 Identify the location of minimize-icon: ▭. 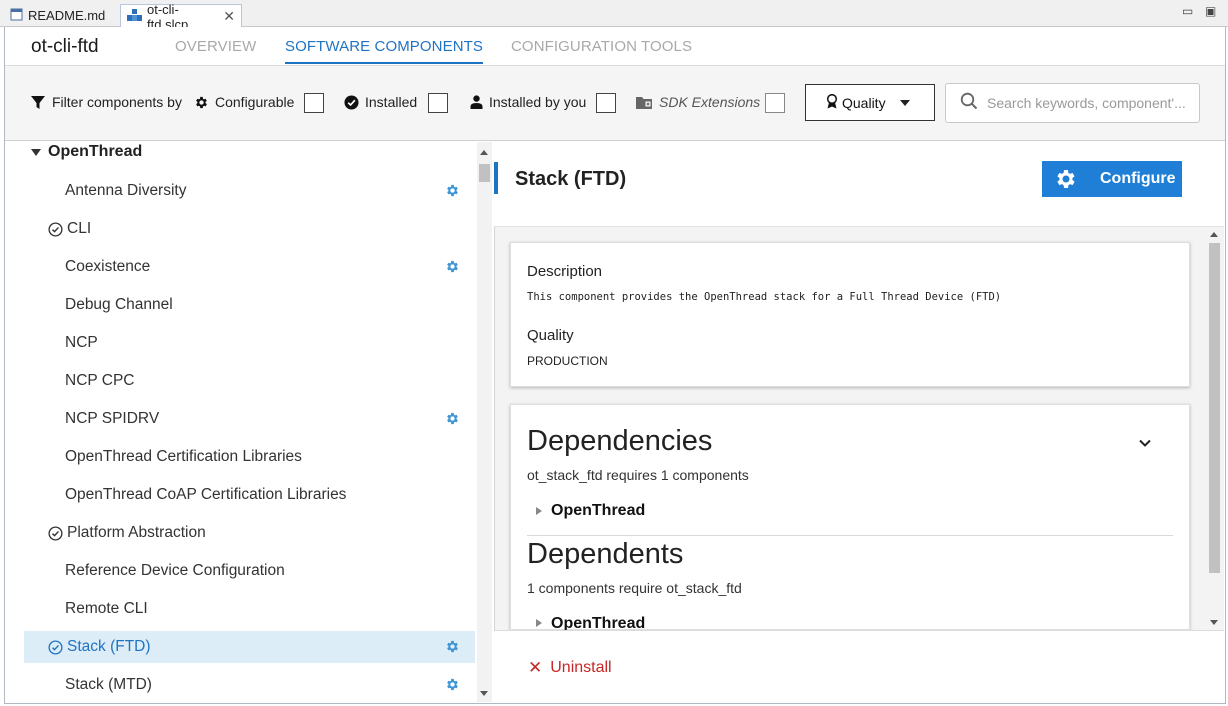
(1187, 11).